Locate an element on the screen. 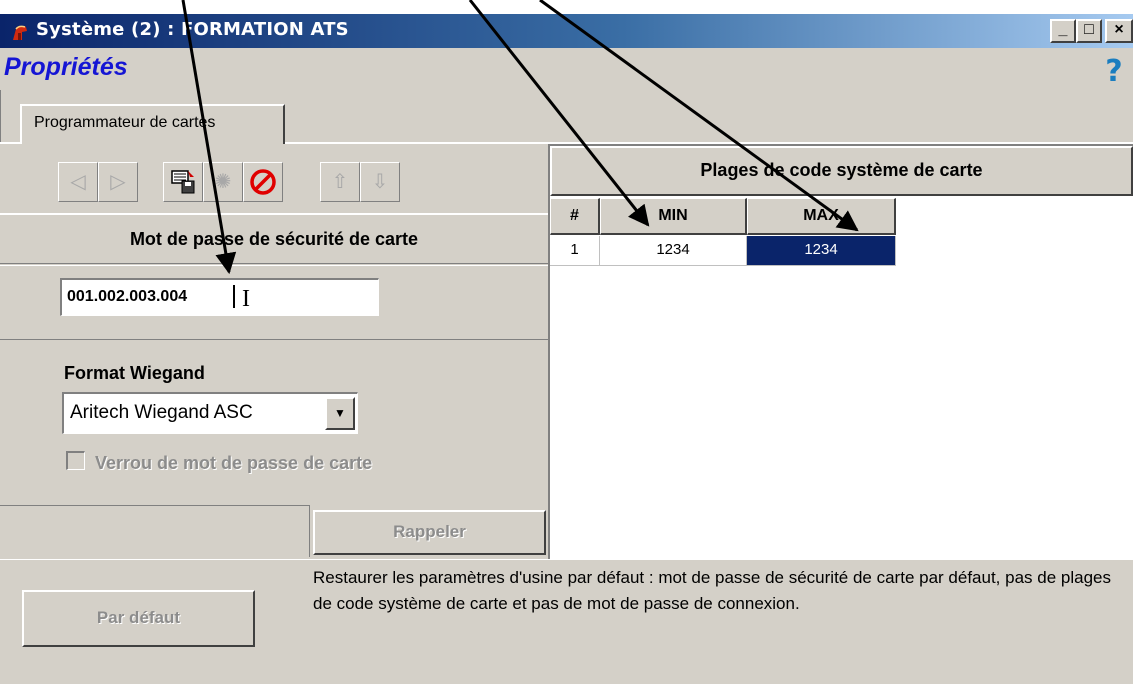 This screenshot has height=684, width=1133. card-save-icon is located at coordinates (183, 182).